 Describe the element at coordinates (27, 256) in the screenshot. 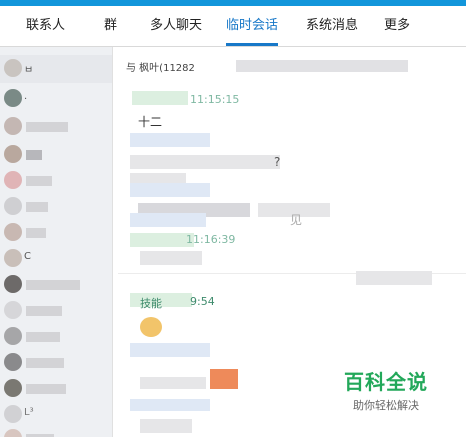

I see `contact-name: C` at that location.